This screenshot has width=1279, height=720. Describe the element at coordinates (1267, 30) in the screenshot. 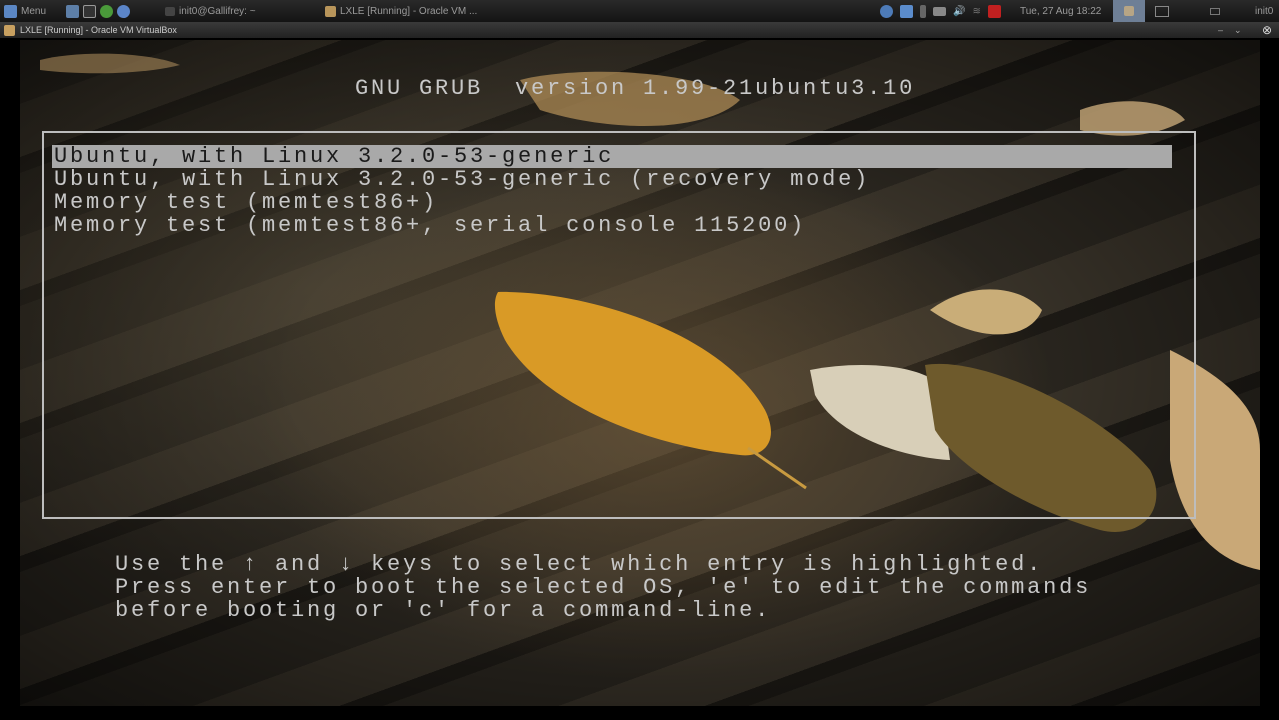

I see `close-button: ⊗` at that location.